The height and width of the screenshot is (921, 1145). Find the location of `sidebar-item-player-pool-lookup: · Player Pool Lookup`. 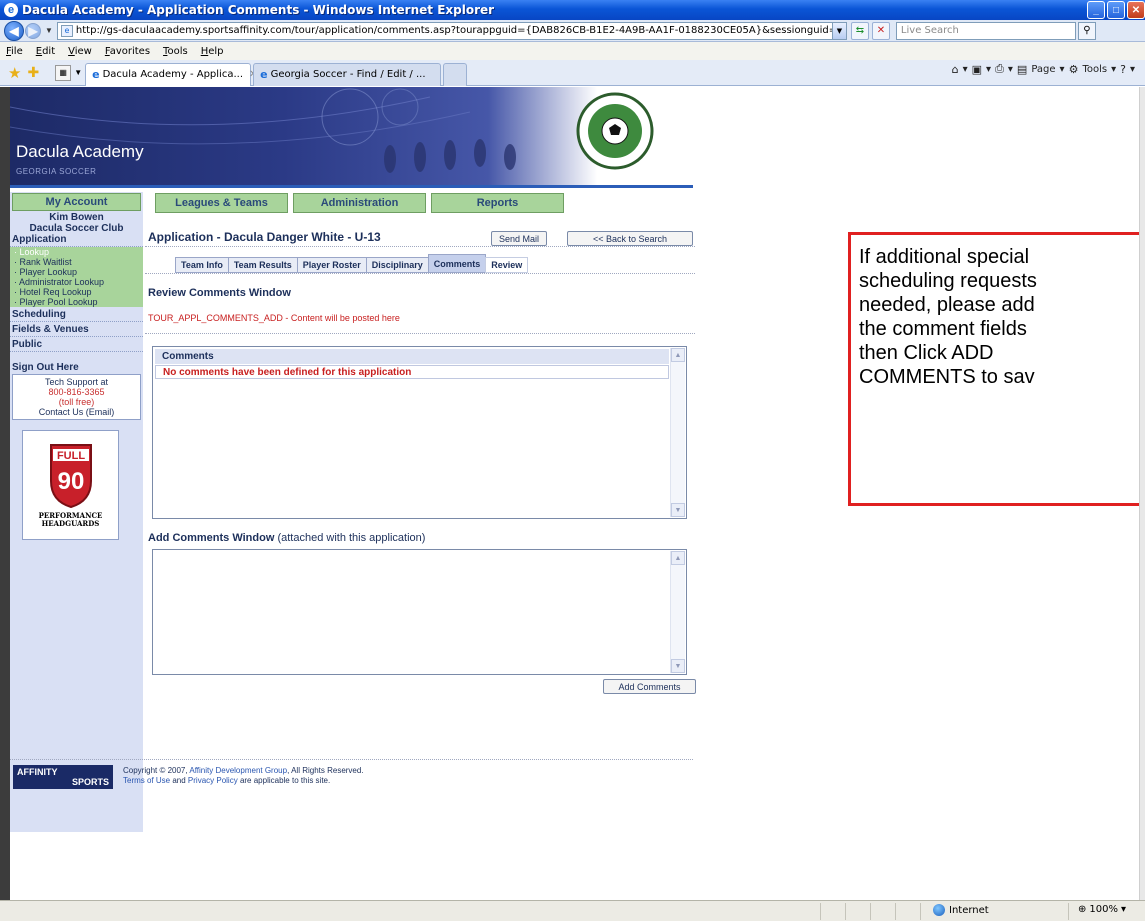

sidebar-item-player-pool-lookup: · Player Pool Lookup is located at coordinates (76, 302).